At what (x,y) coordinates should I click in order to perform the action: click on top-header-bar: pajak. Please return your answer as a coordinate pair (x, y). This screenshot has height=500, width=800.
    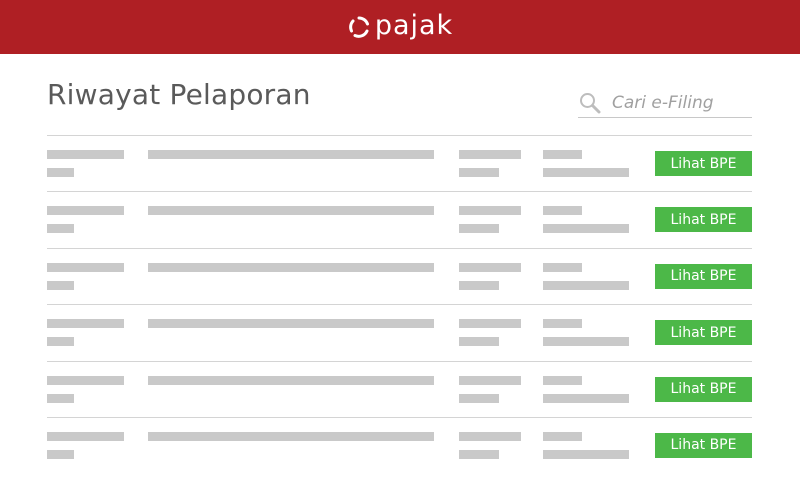
    Looking at the image, I should click on (400, 27).